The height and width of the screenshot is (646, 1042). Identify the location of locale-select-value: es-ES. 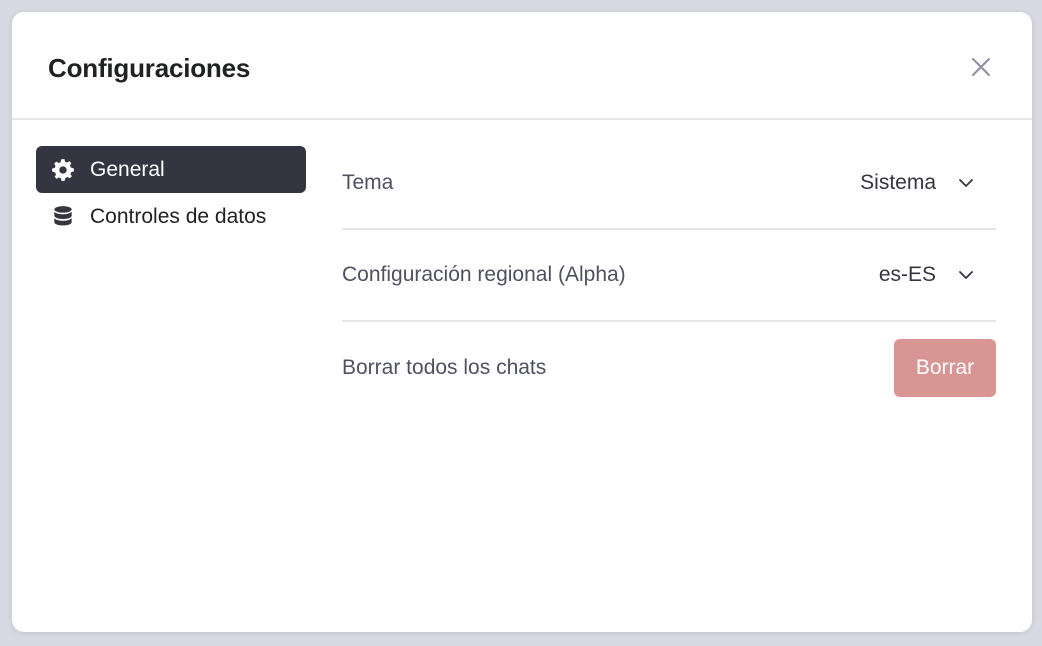
(907, 274).